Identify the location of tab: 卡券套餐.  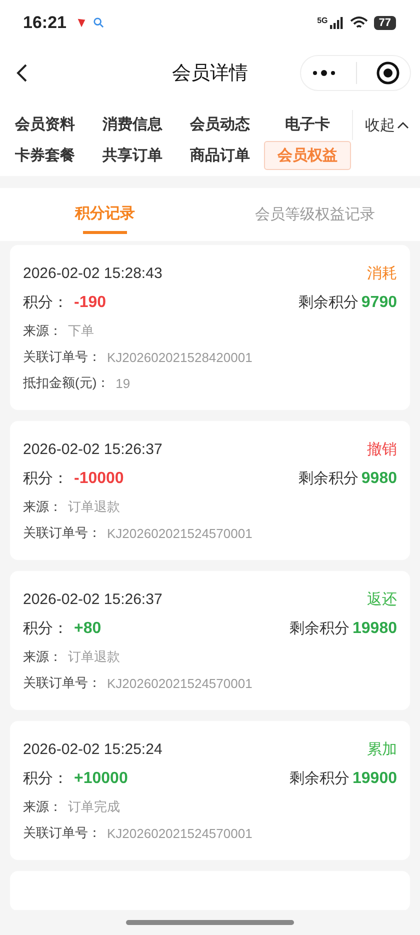
(44, 155).